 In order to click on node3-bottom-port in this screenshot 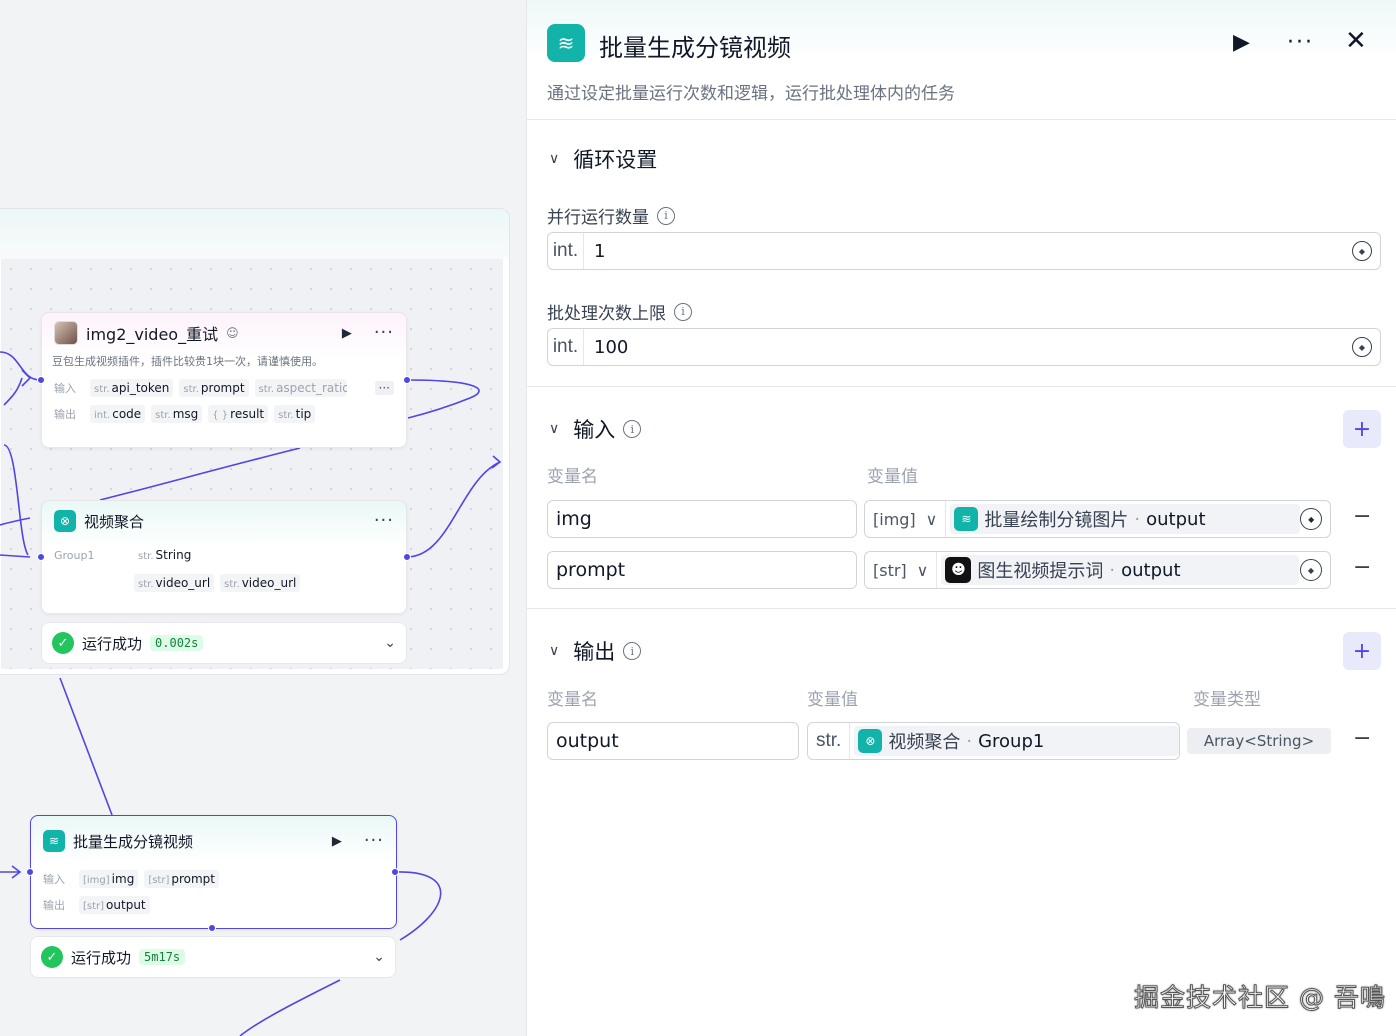, I will do `click(212, 928)`.